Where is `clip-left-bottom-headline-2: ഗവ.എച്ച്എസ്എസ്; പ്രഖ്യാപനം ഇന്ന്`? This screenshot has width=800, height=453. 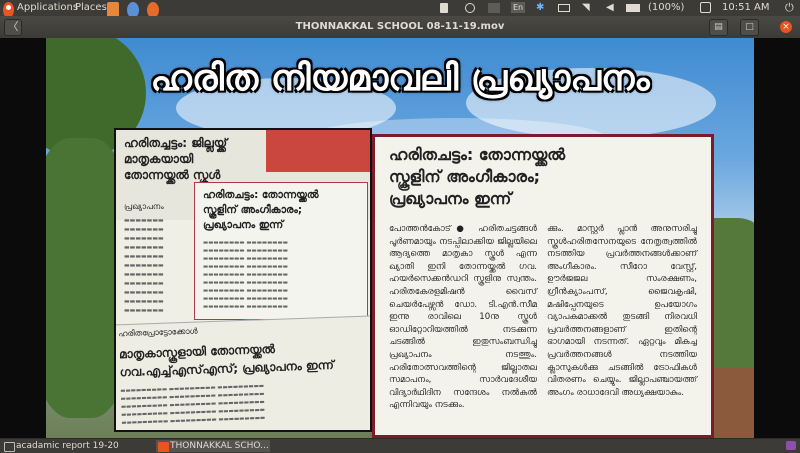 clip-left-bottom-headline-2: ഗവ.എച്ച്എസ്എസ്; പ്രഖ്യാപനം ഇന്ന് is located at coordinates (227, 368).